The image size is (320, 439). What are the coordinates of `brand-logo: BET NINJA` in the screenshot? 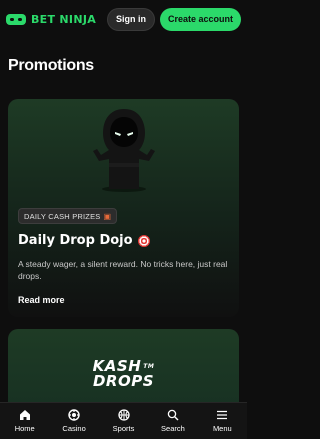 It's located at (51, 19).